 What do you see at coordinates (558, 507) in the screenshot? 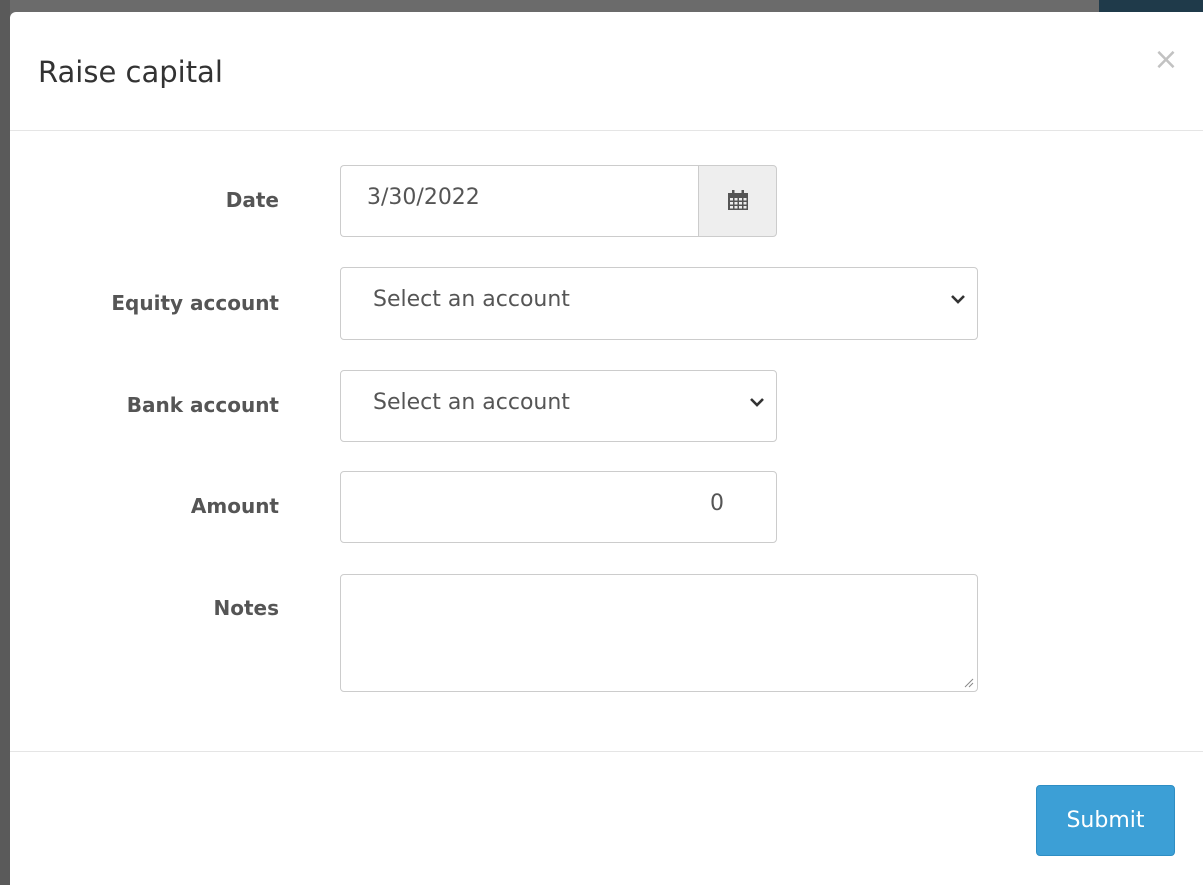
I see `amount-input: 0` at bounding box center [558, 507].